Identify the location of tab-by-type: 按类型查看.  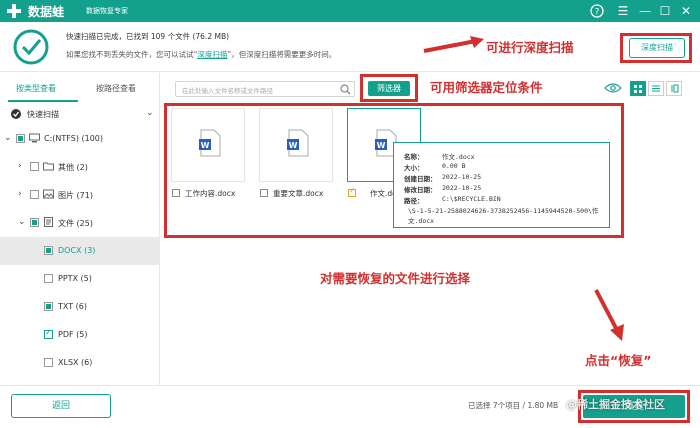
(36, 88).